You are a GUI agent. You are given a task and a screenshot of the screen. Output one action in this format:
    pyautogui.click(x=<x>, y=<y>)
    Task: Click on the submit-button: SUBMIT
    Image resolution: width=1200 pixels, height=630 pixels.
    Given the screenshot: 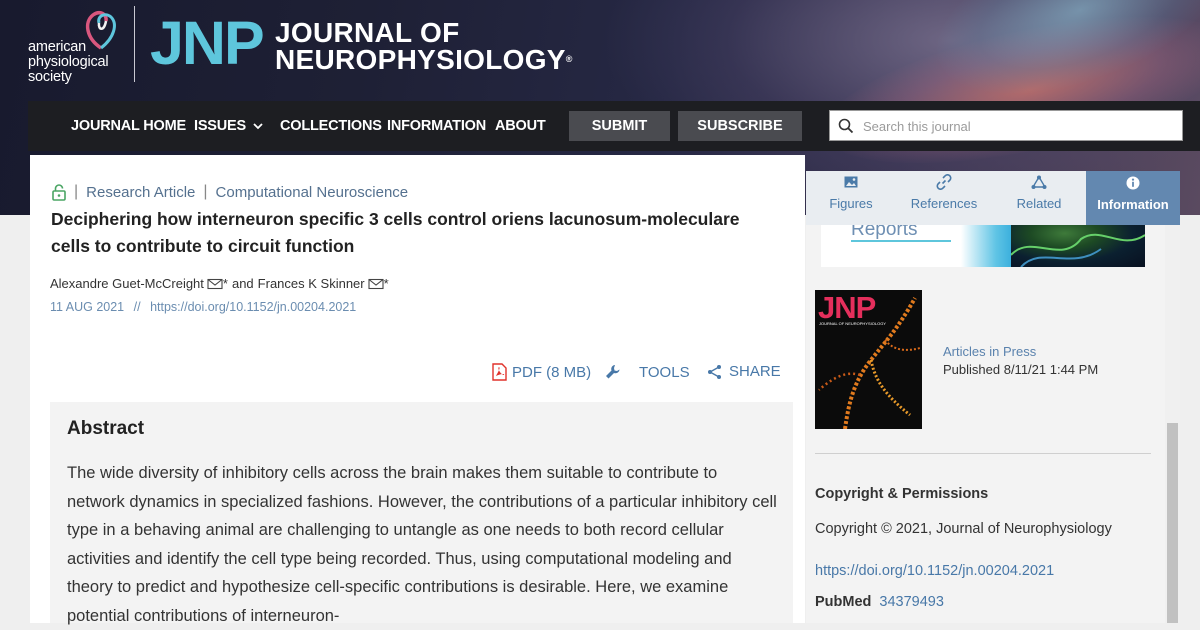 What is the action you would take?
    pyautogui.click(x=619, y=126)
    